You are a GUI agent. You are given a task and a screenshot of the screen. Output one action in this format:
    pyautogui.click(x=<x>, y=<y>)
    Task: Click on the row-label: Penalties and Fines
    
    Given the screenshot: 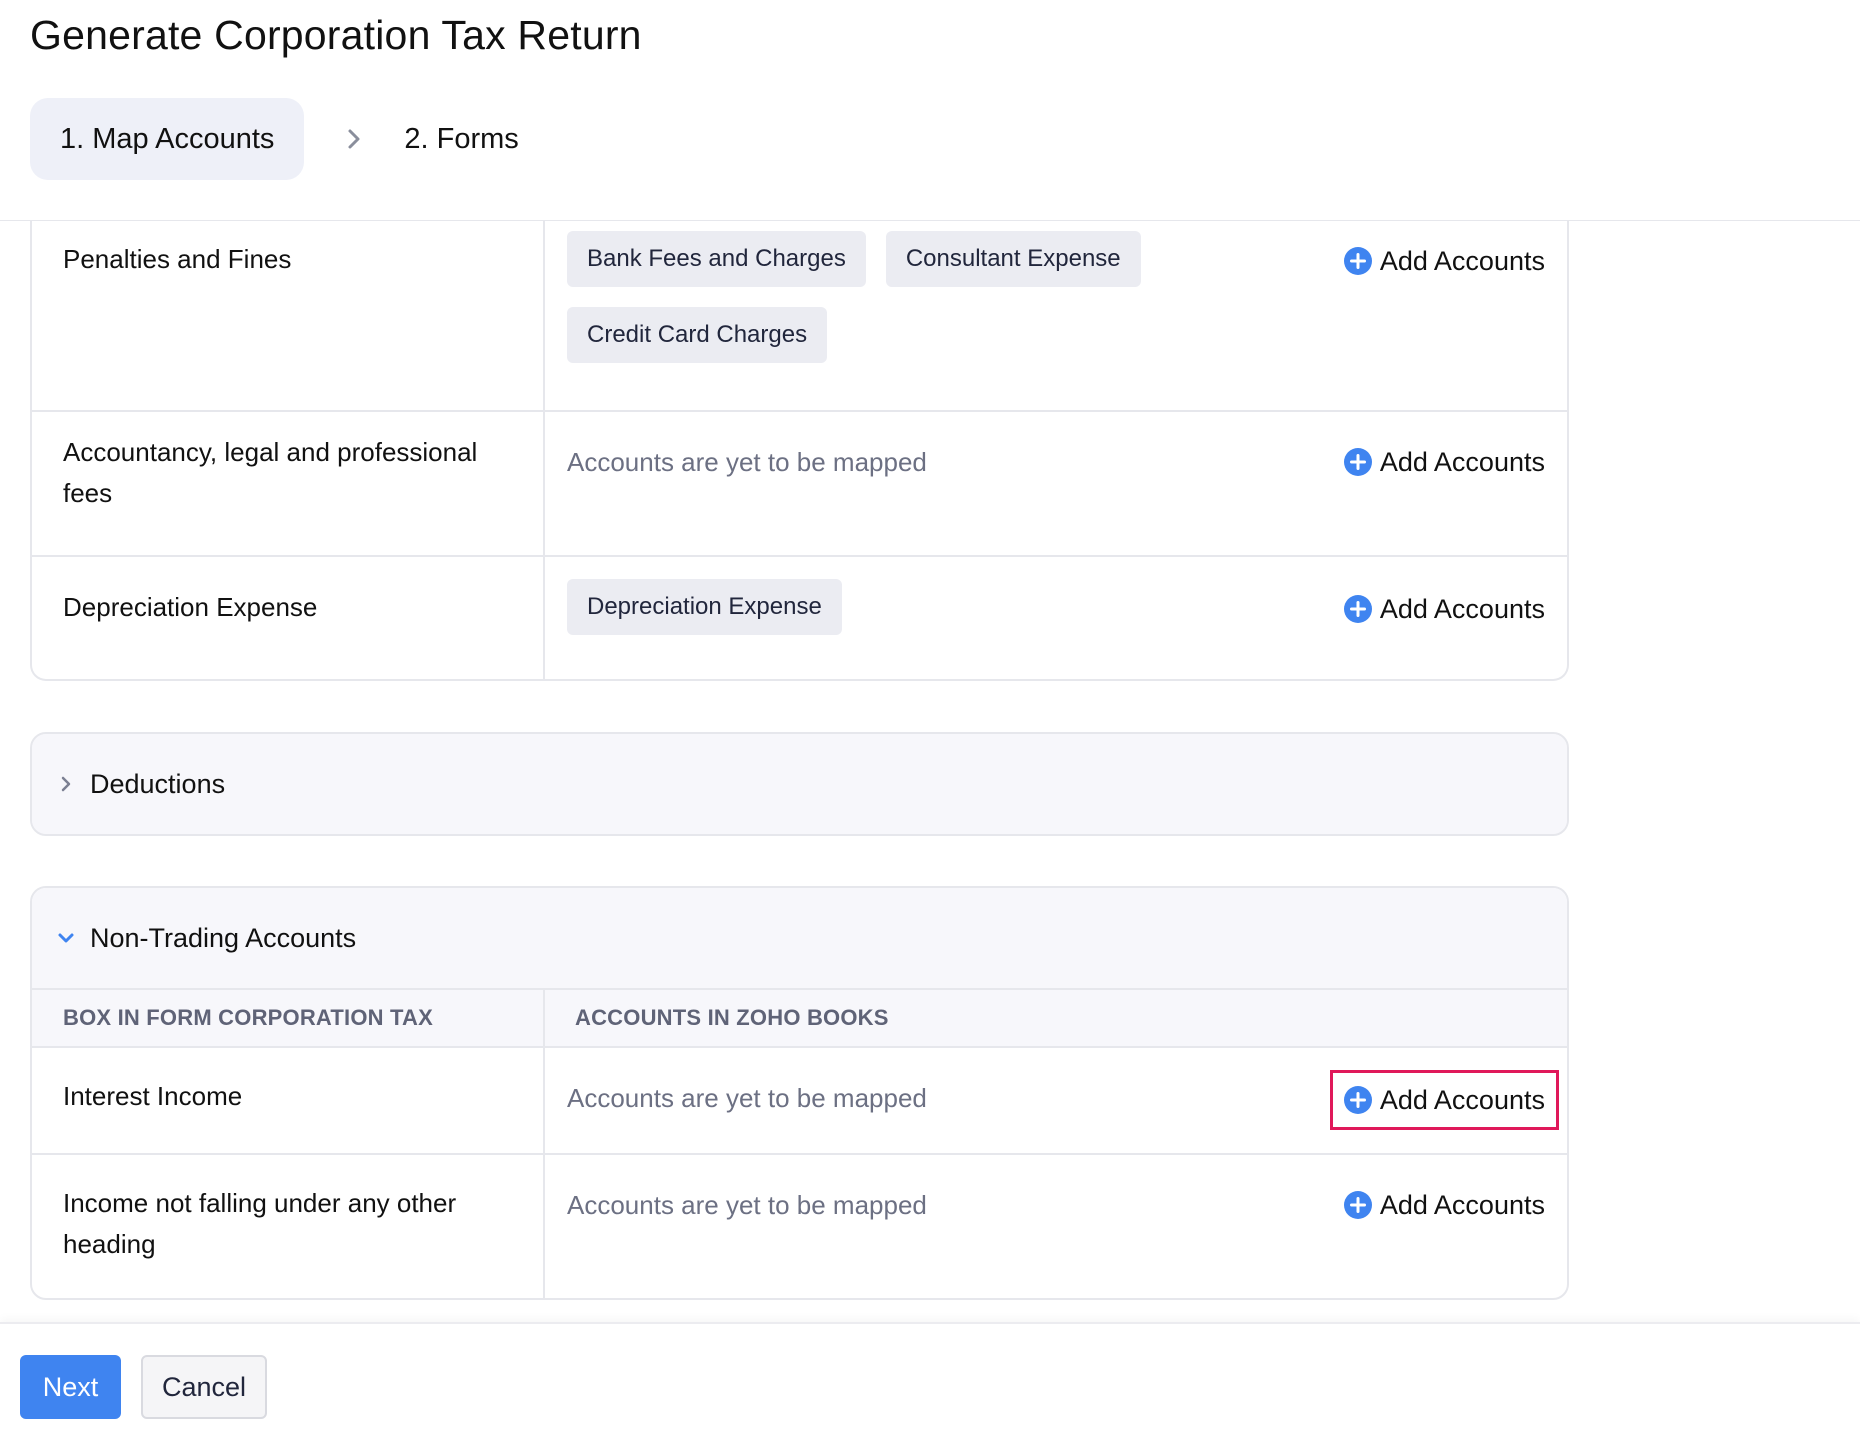 What is the action you would take?
    pyautogui.click(x=177, y=259)
    